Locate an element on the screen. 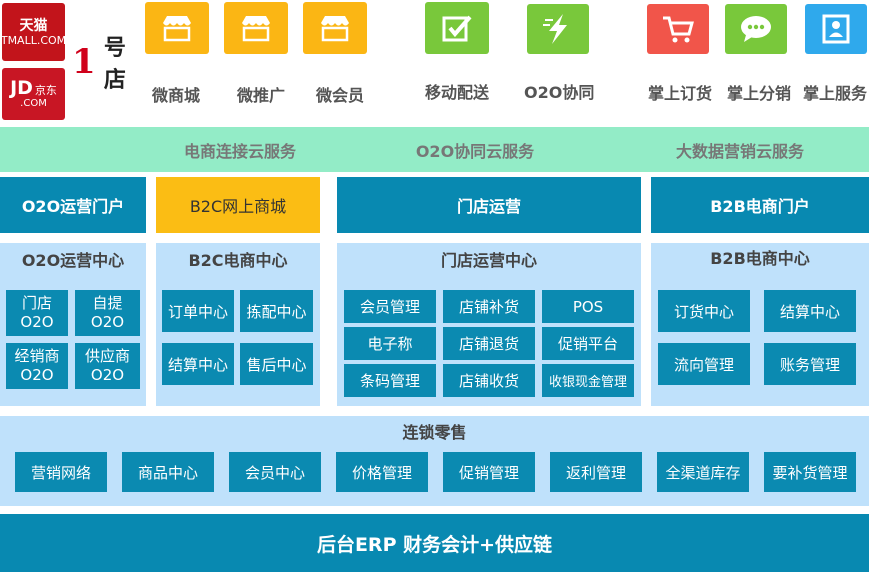 Image resolution: width=869 pixels, height=572 pixels. cloud-service-ecommerce: 电商连接云服务 is located at coordinates (239, 151).